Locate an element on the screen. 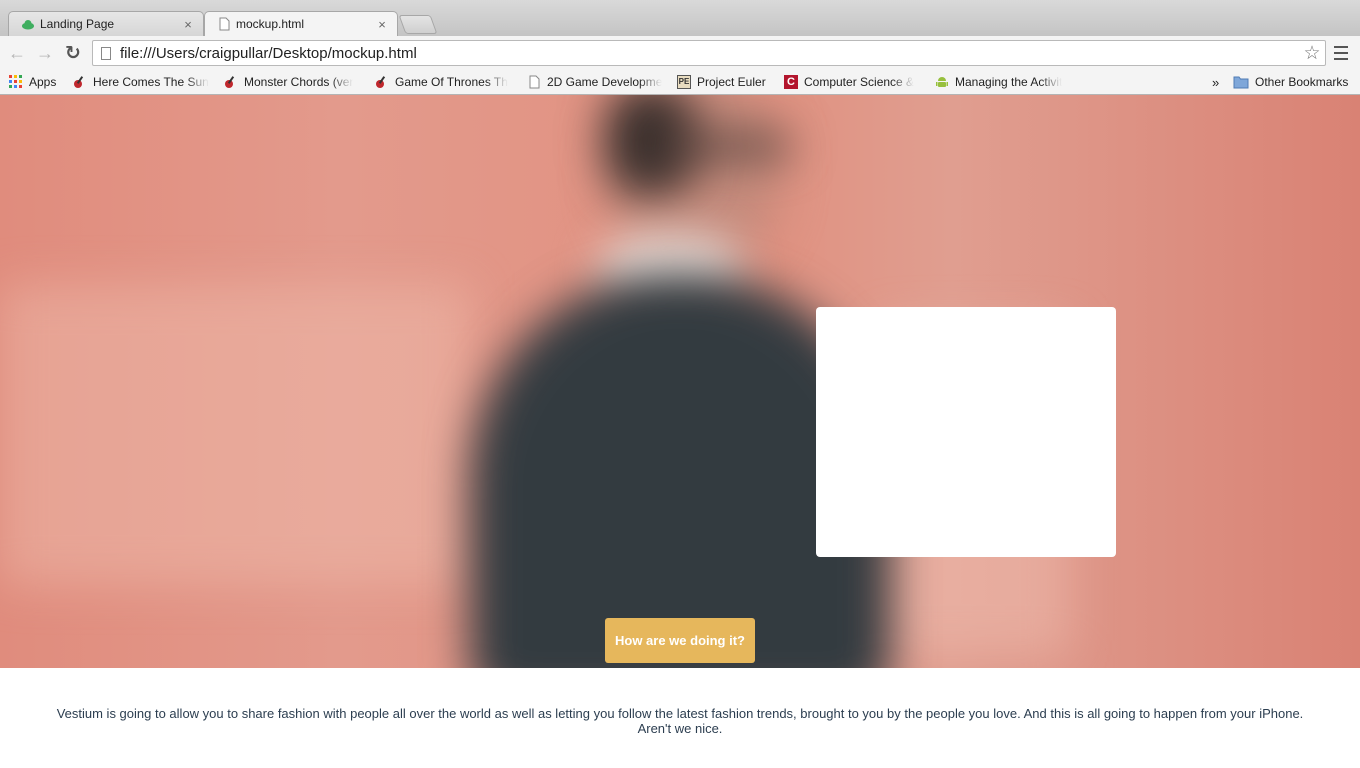 Image resolution: width=1360 pixels, height=768 pixels. other-bookmarks-folder: Other Bookmarks is located at coordinates (1290, 82).